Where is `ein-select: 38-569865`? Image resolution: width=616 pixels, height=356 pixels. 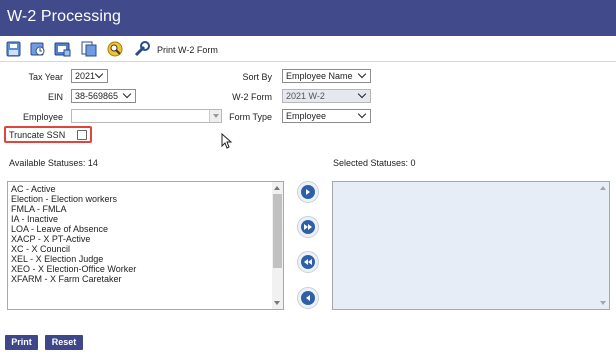 ein-select: 38-569865 is located at coordinates (103, 96).